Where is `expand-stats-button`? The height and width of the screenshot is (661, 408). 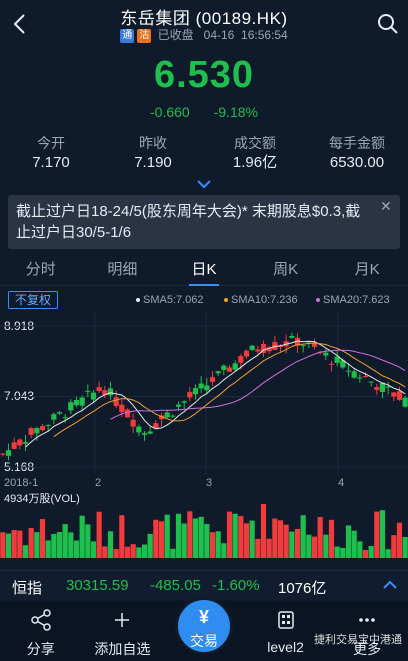
expand-stats-button is located at coordinates (204, 183).